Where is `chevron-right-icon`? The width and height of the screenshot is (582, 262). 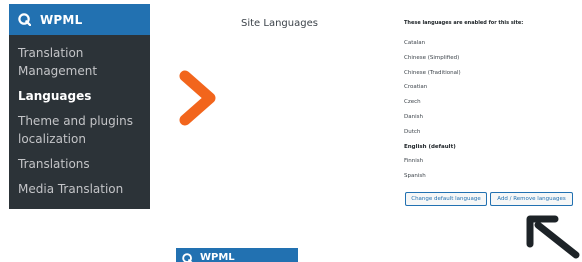
chevron-right-icon is located at coordinates (197, 98).